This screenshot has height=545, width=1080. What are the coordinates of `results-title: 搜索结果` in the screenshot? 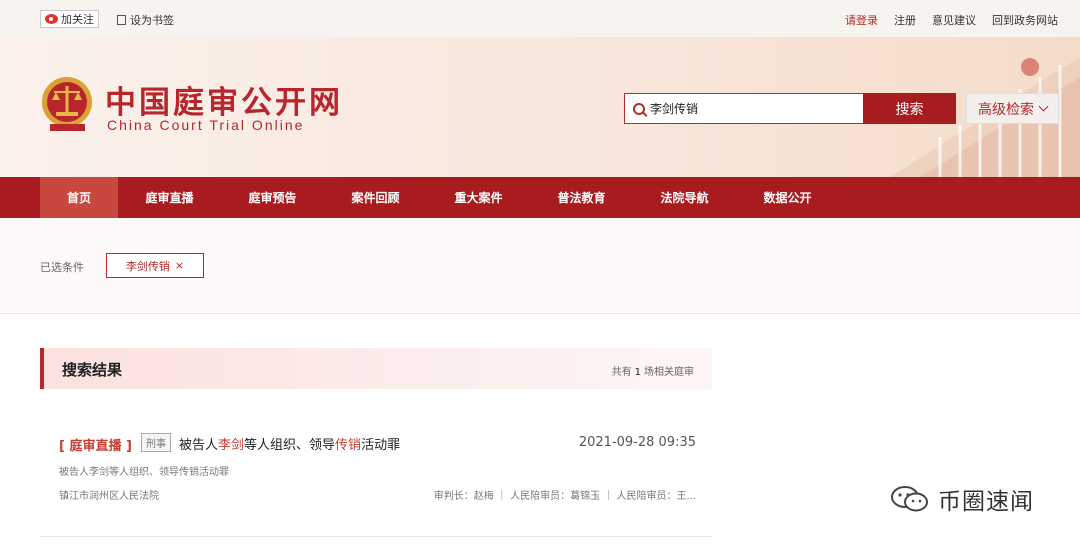 It's located at (92, 370).